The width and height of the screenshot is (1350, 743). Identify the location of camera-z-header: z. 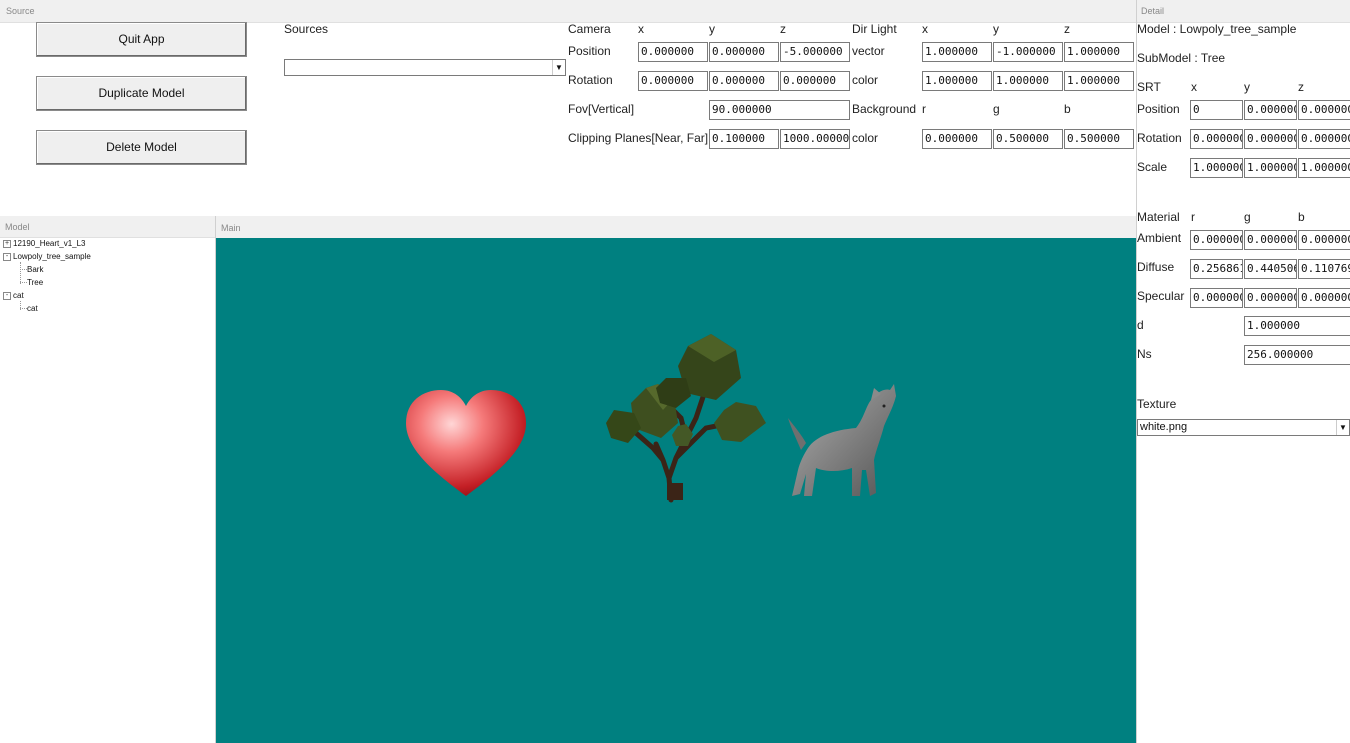
(783, 29).